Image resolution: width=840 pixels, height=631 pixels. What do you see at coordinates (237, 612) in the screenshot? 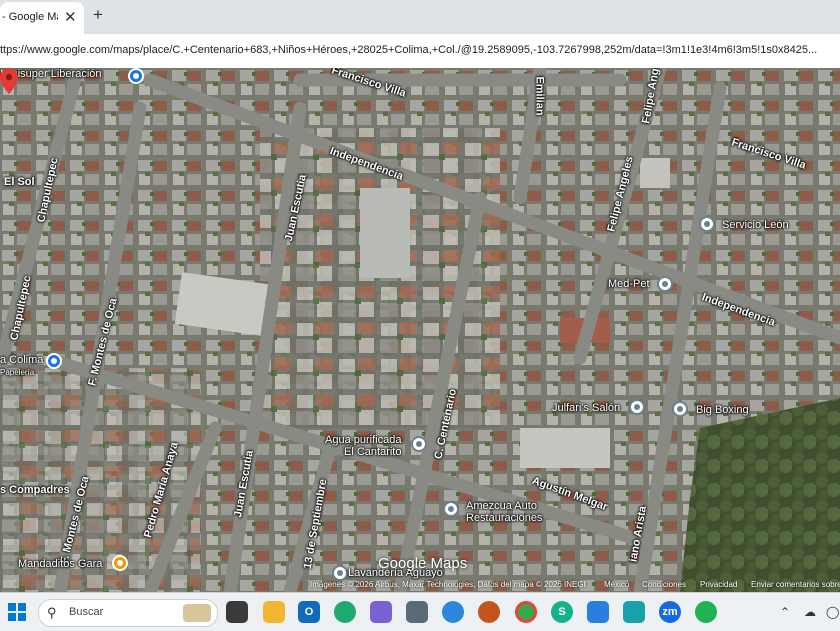
I see `task-view-icon` at bounding box center [237, 612].